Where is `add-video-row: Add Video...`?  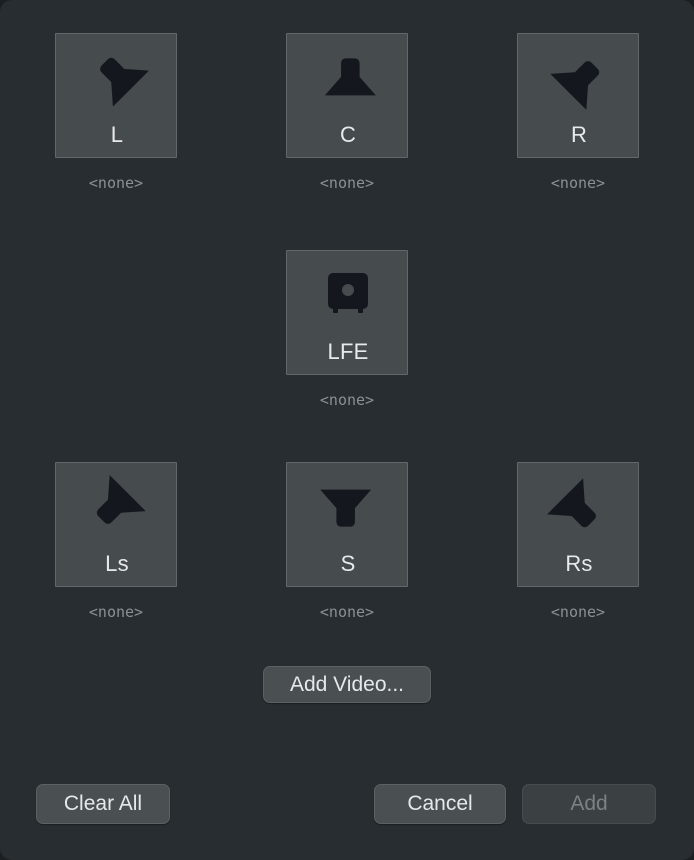 add-video-row: Add Video... is located at coordinates (347, 684).